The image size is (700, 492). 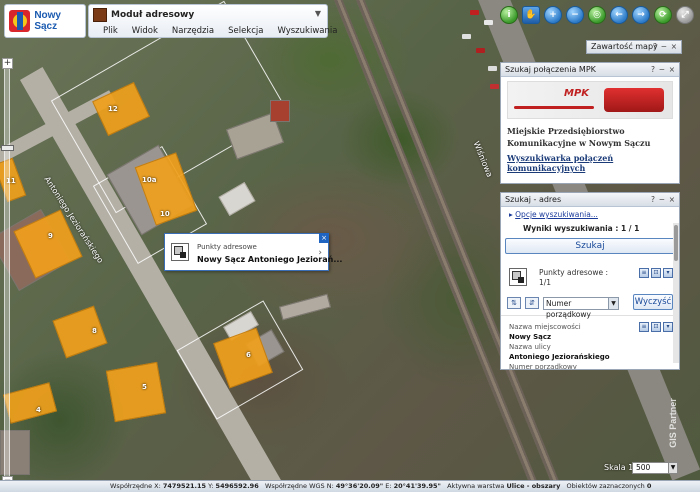 I want to click on next-view-icon: →, so click(x=641, y=15).